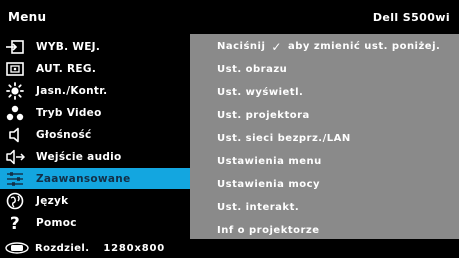 The height and width of the screenshot is (258, 459). Describe the element at coordinates (15, 113) in the screenshot. I see `video-mode-icon` at that location.